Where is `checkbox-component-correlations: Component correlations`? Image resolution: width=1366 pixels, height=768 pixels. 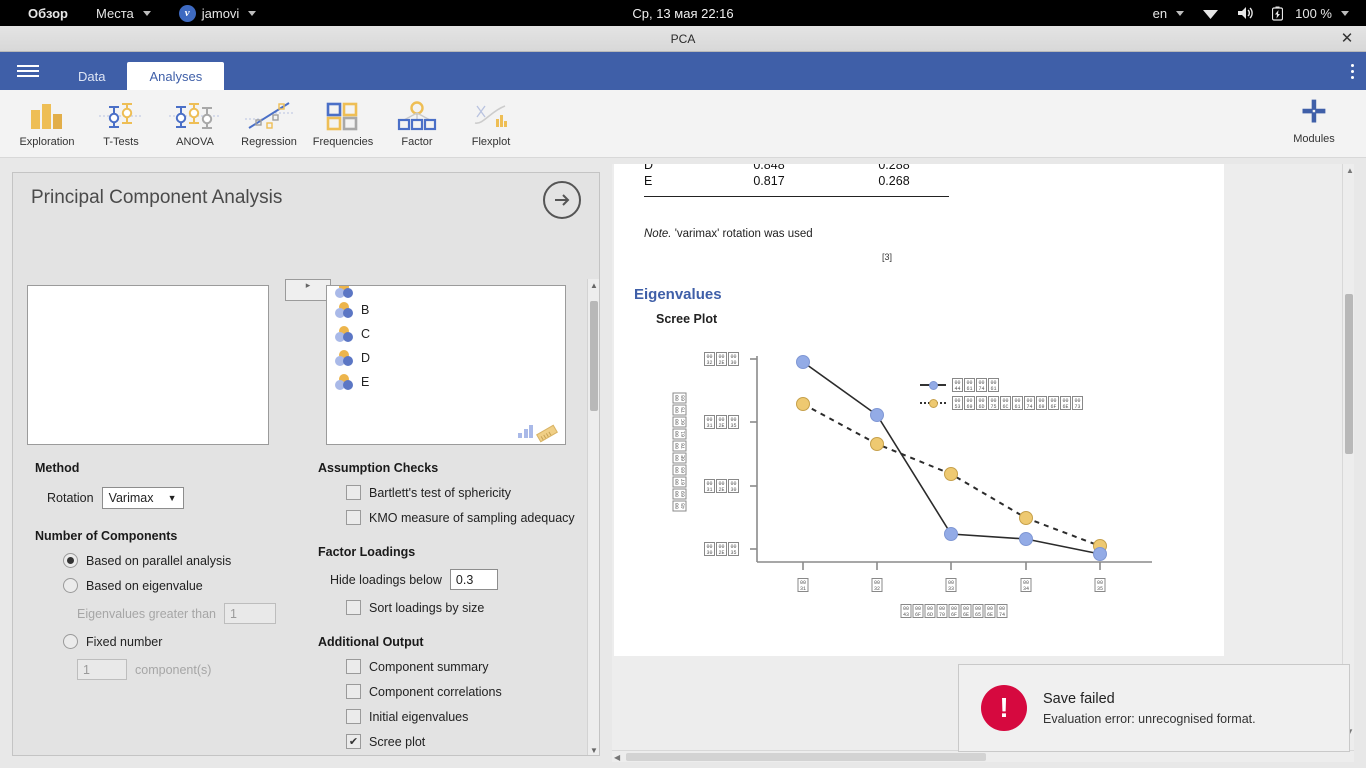 checkbox-component-correlations: Component correlations is located at coordinates (462, 691).